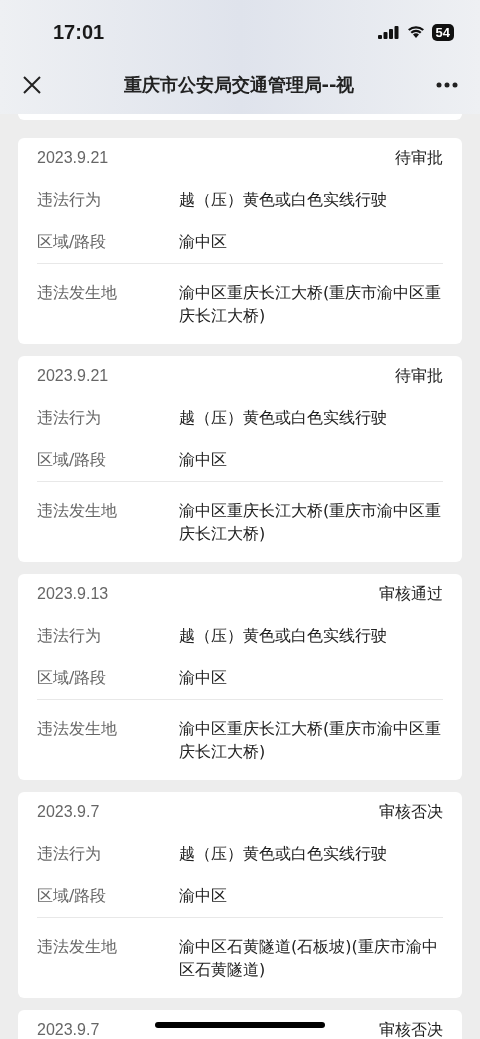 The width and height of the screenshot is (480, 1039). Describe the element at coordinates (240, 1024) in the screenshot. I see `record-card: 2023.9.7 审核否决` at that location.